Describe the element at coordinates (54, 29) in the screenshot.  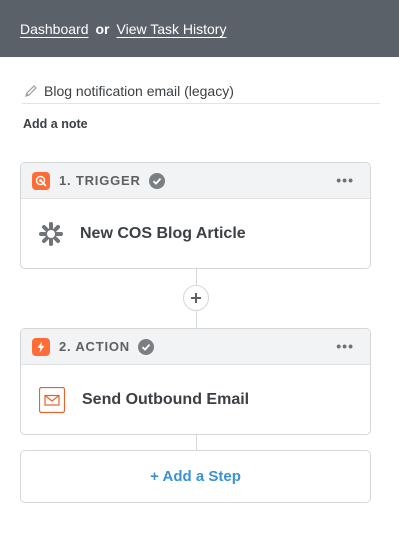
I see `dashboard-link: Dashboard` at that location.